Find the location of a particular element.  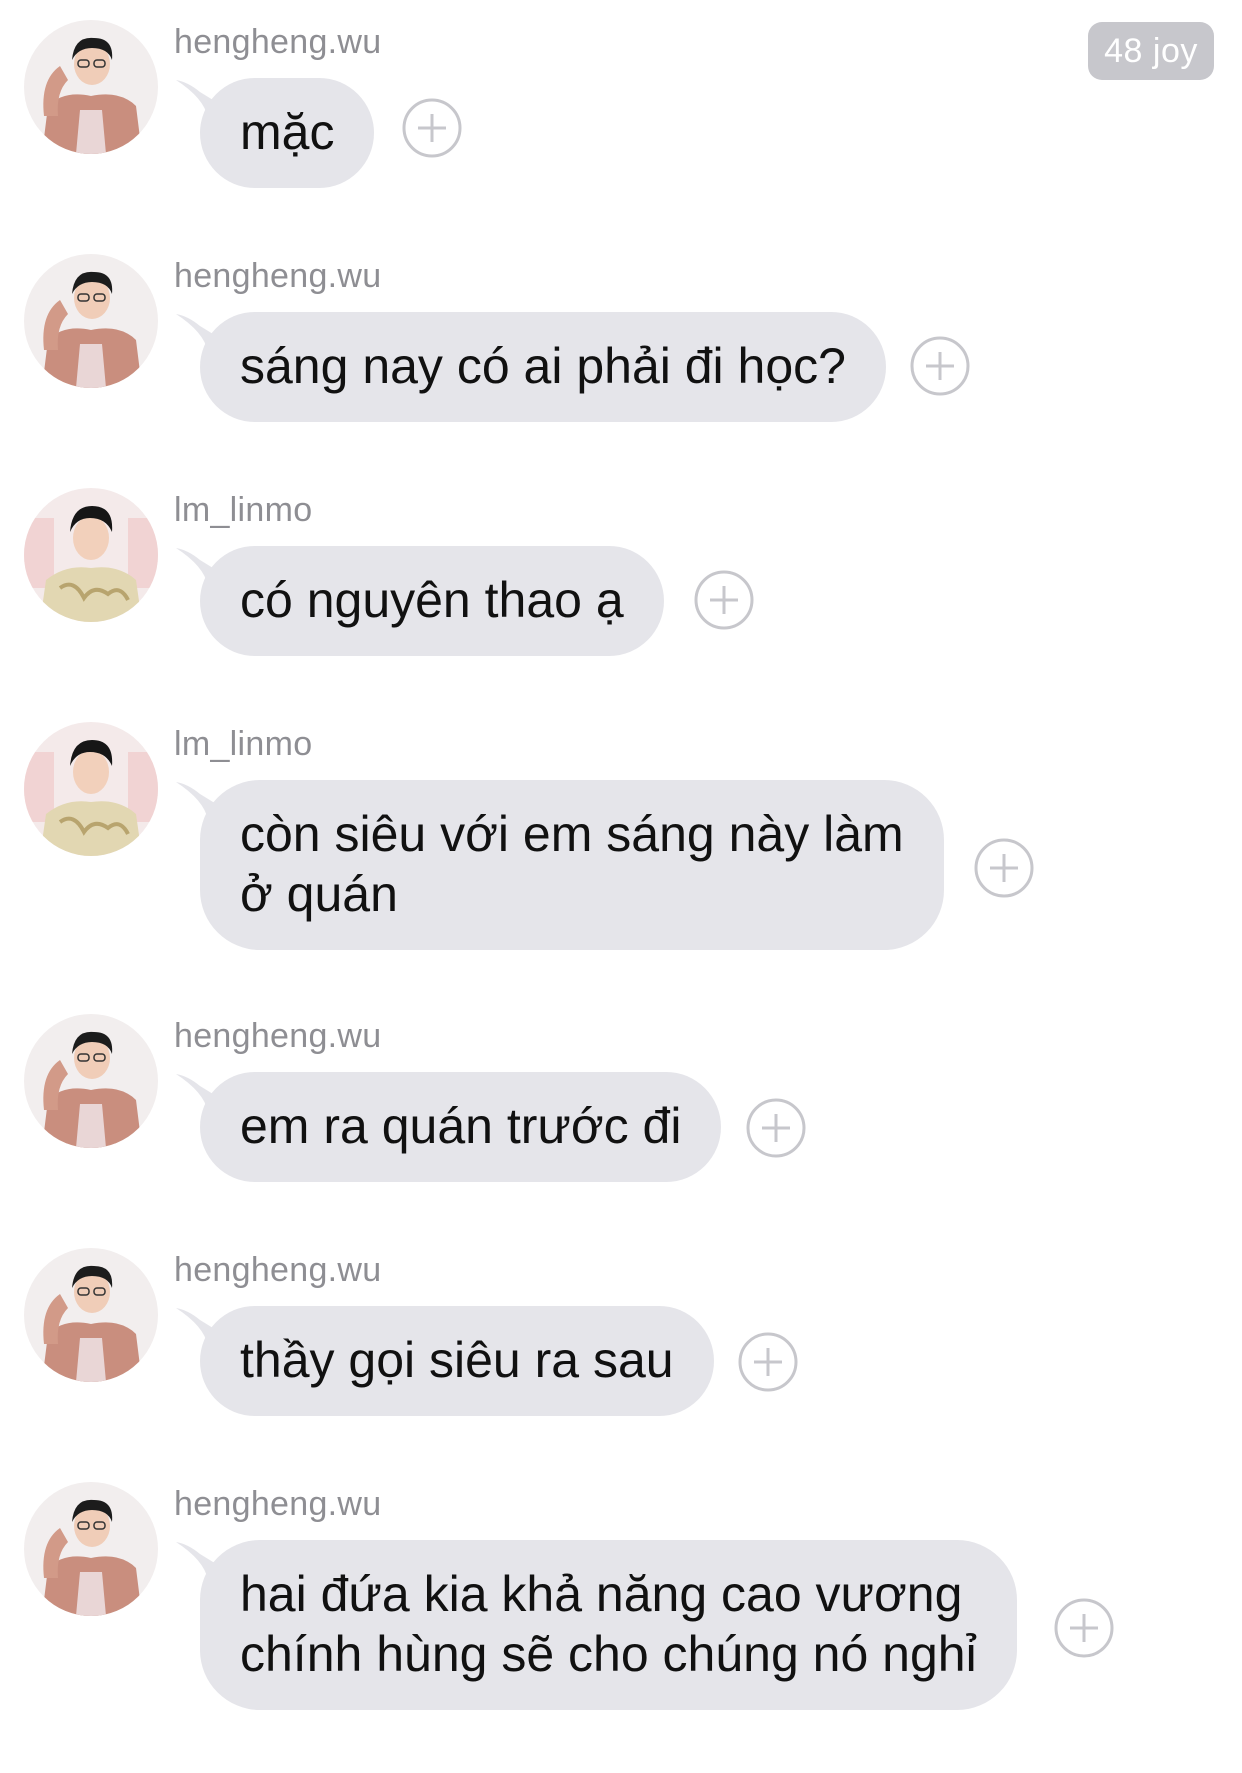

message-bubble-wrap: em ra quán trước đi is located at coordinates (448, 1127).